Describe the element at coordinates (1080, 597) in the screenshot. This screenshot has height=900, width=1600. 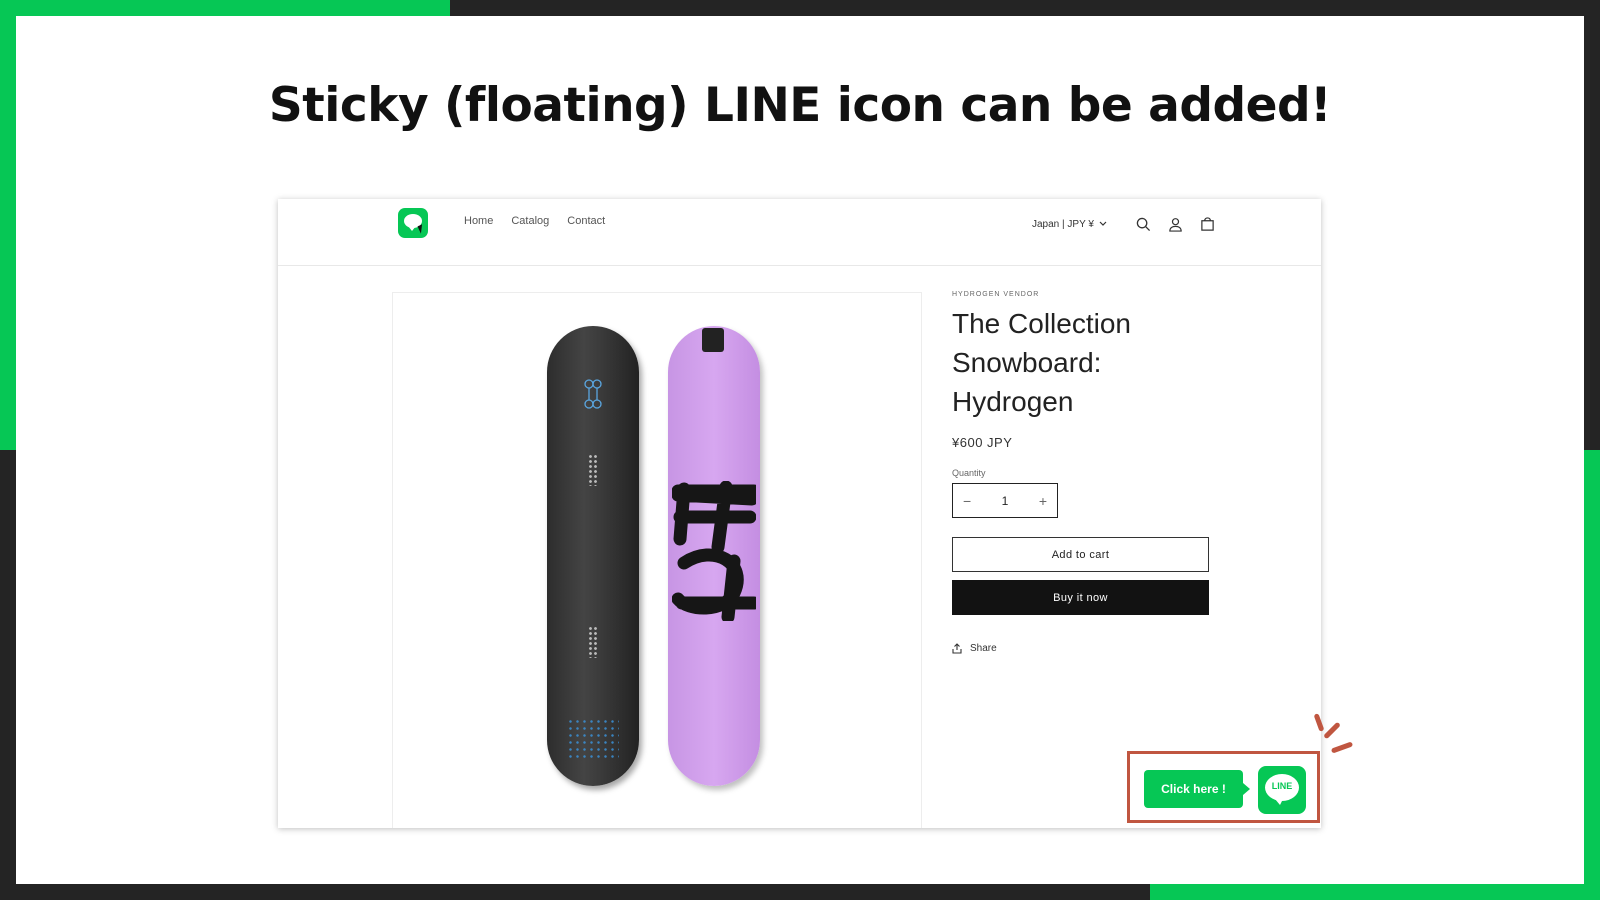
I see `buy-now-button: Buy it now` at that location.